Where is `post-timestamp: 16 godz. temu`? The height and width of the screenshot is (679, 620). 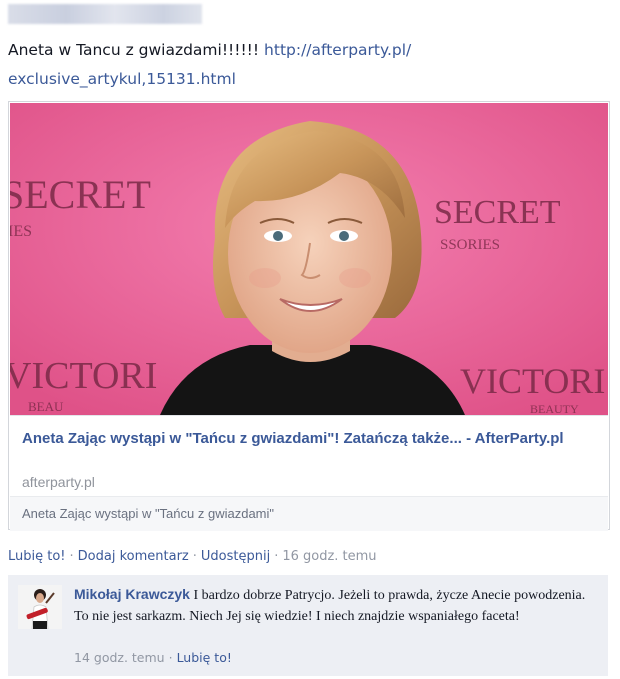
post-timestamp: 16 godz. temu is located at coordinates (329, 556).